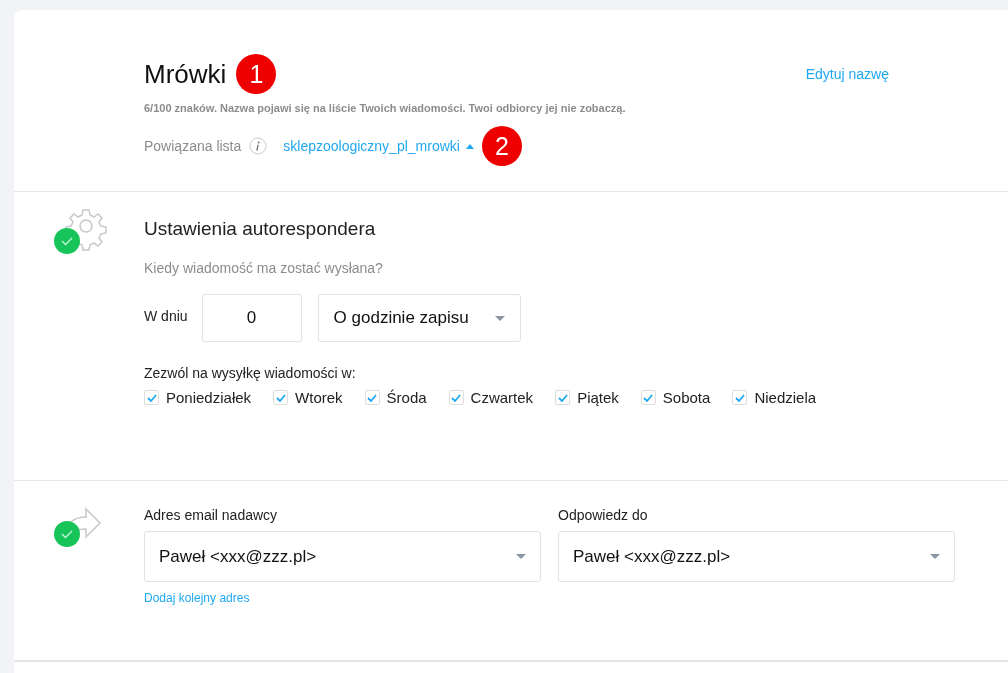 The height and width of the screenshot is (673, 1008). Describe the element at coordinates (308, 397) in the screenshot. I see `day-checkbox: Wtorek` at that location.